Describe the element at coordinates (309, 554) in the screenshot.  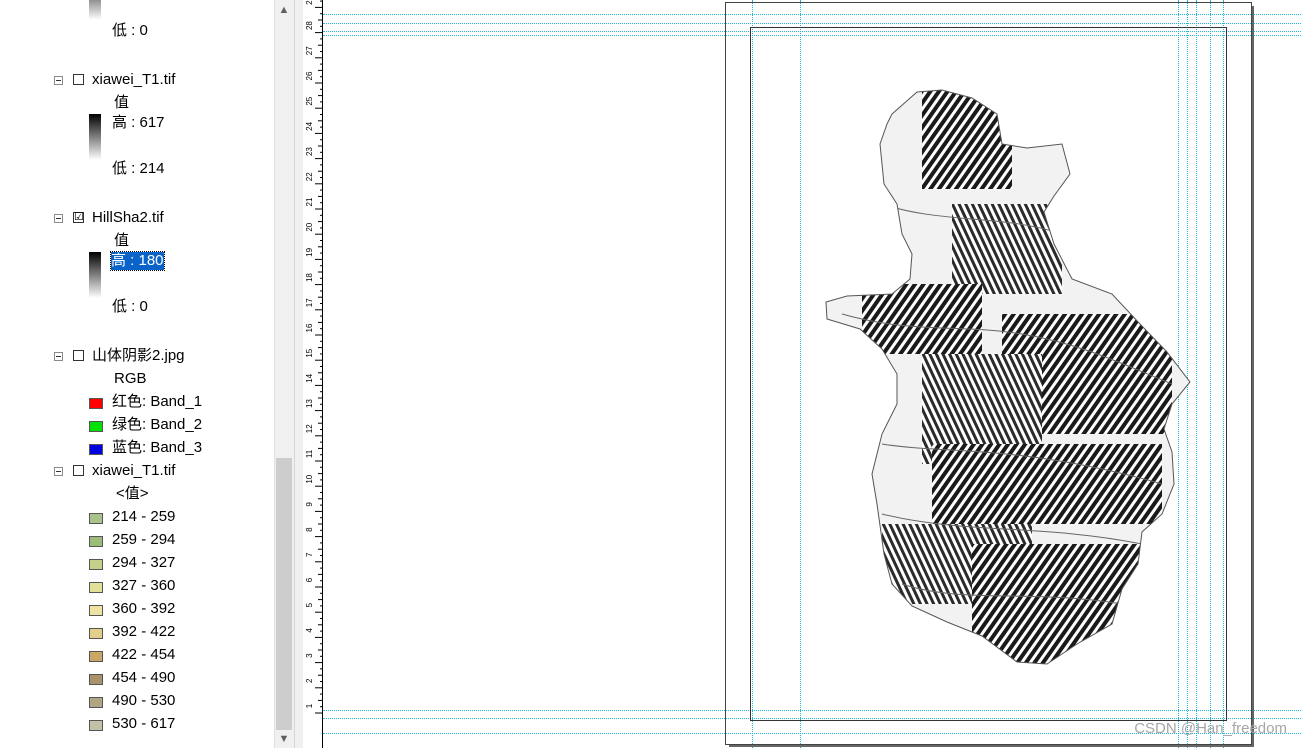
I see `ruler-tick-label: 7` at that location.